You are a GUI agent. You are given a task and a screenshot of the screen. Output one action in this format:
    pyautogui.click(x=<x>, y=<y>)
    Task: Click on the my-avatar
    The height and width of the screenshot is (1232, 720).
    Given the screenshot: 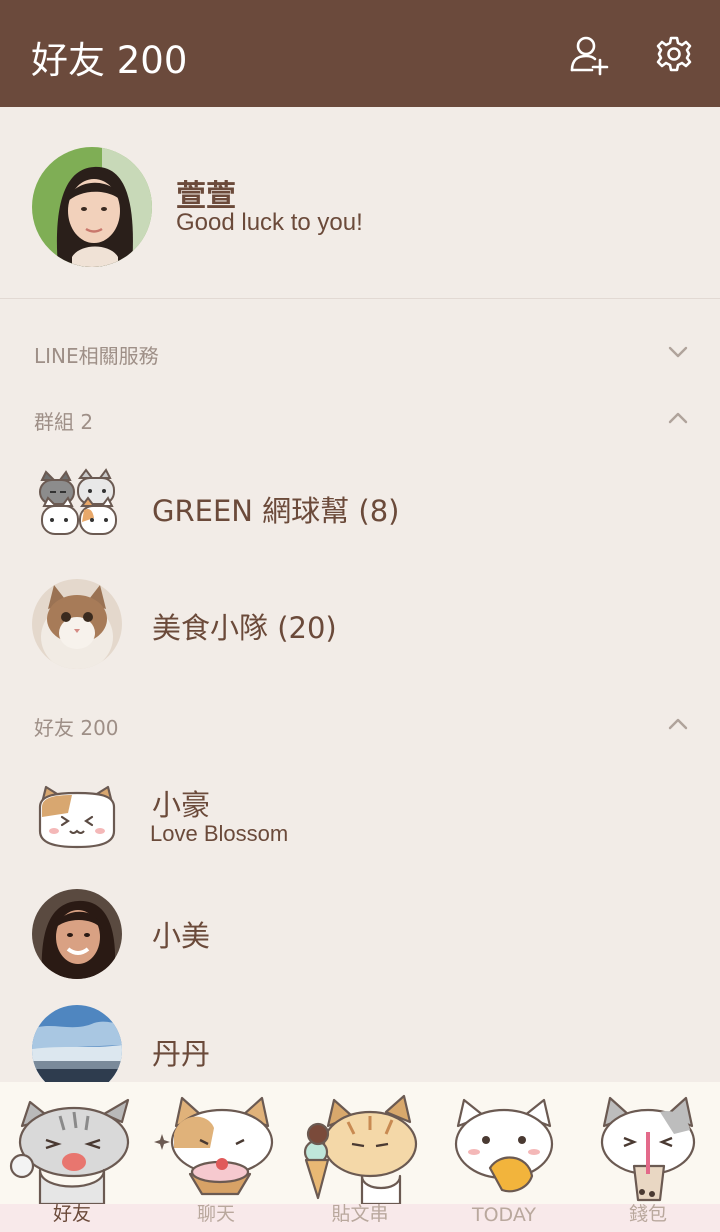 What is the action you would take?
    pyautogui.click(x=92, y=207)
    